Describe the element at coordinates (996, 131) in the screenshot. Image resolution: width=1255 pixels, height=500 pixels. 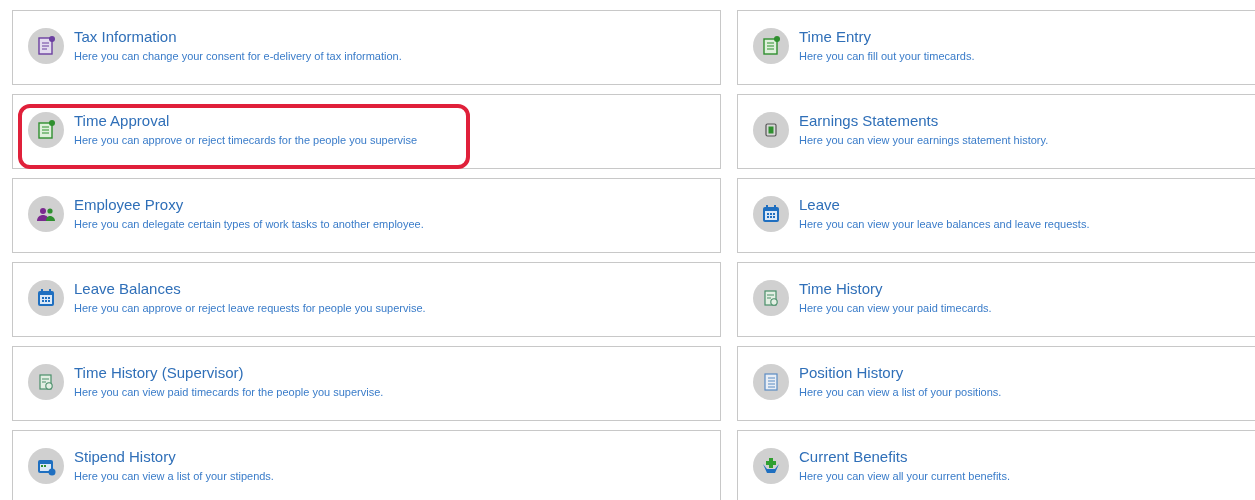
I see `tile-card: Earnings Statements Here you can view your earnings statement history.` at that location.